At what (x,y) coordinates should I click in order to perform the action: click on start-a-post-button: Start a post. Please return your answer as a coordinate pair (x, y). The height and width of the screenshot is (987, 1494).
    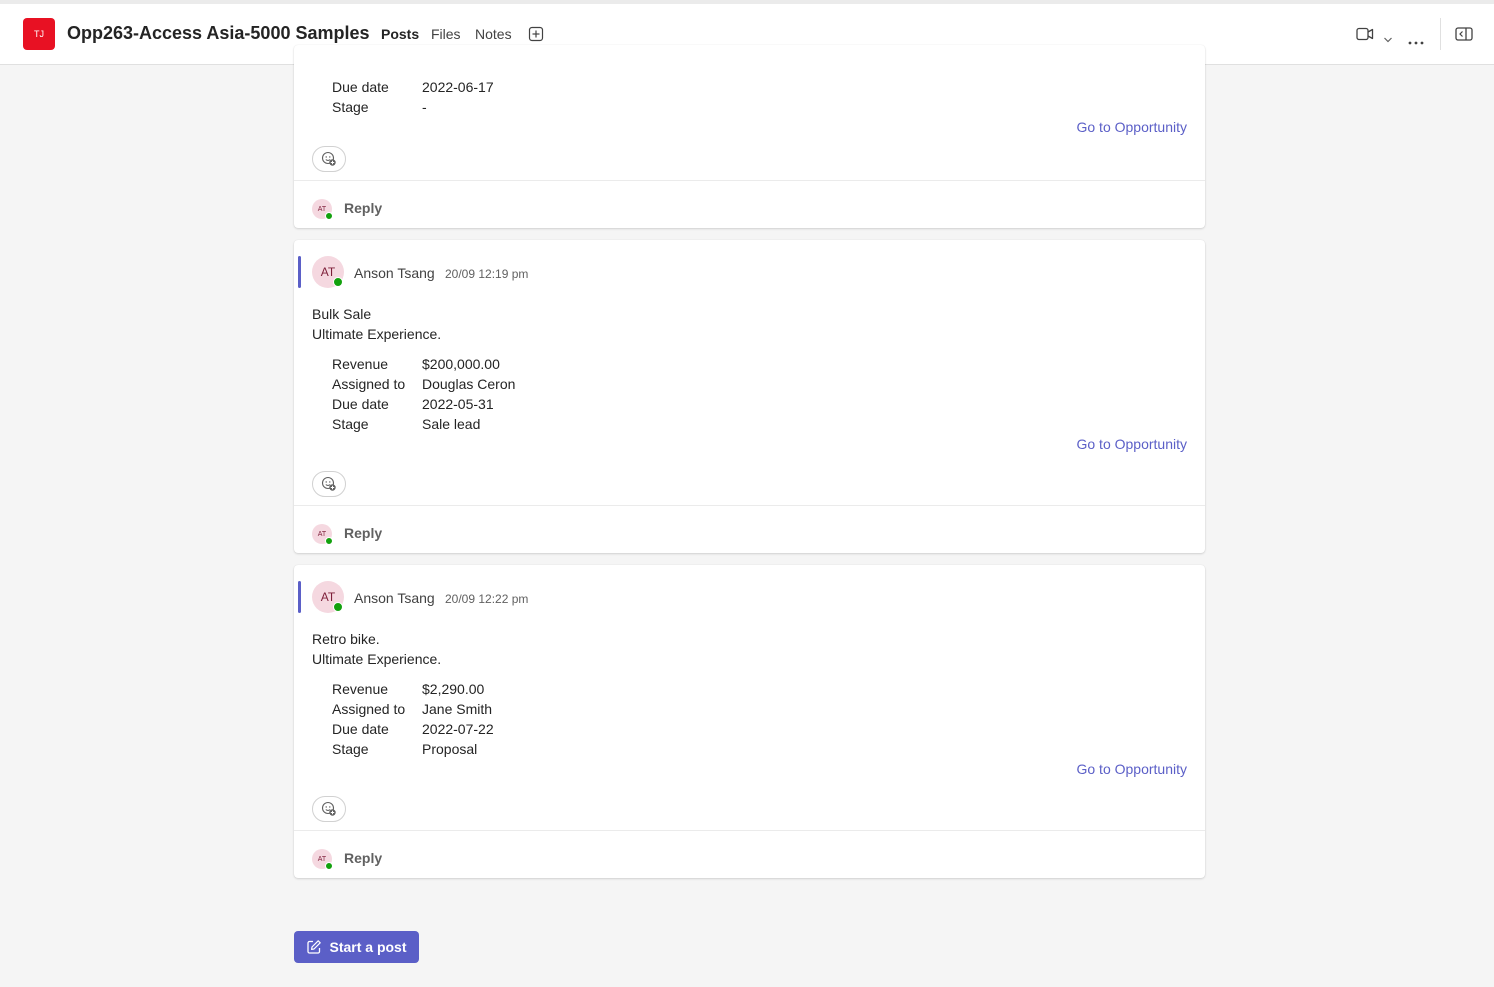
    Looking at the image, I should click on (356, 947).